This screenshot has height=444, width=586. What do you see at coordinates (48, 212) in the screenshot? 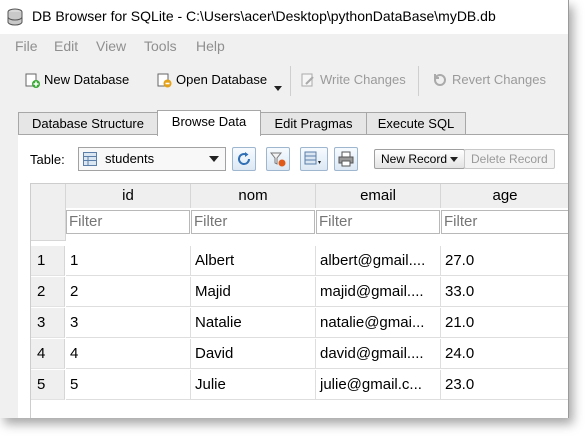
I see `grid-corner` at bounding box center [48, 212].